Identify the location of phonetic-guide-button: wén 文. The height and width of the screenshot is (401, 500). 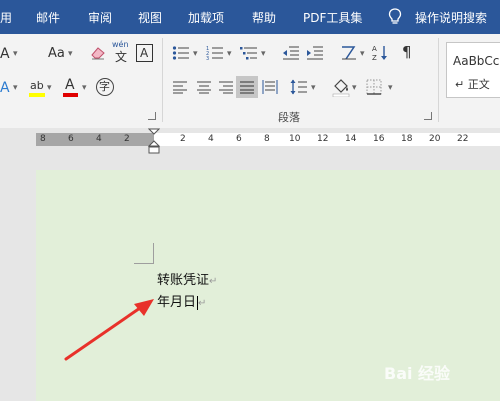
(121, 53).